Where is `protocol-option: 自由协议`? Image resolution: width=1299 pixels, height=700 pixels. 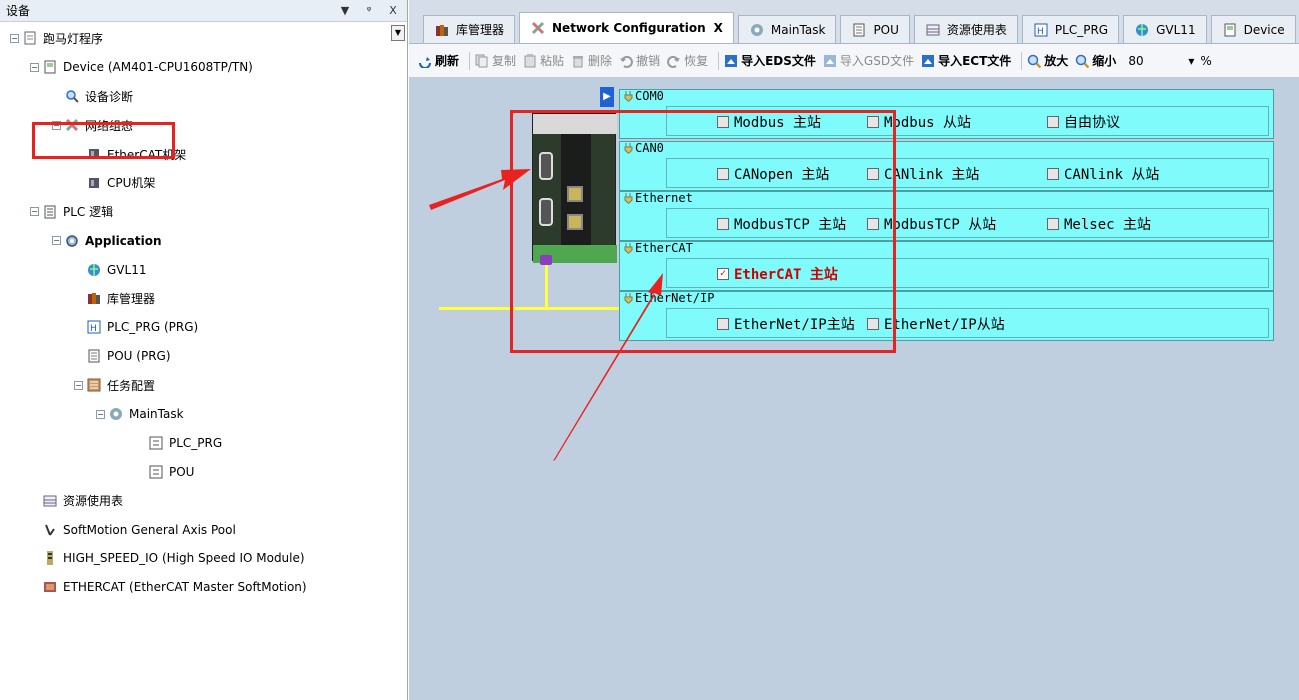 protocol-option: 自由协议 is located at coordinates (1083, 122).